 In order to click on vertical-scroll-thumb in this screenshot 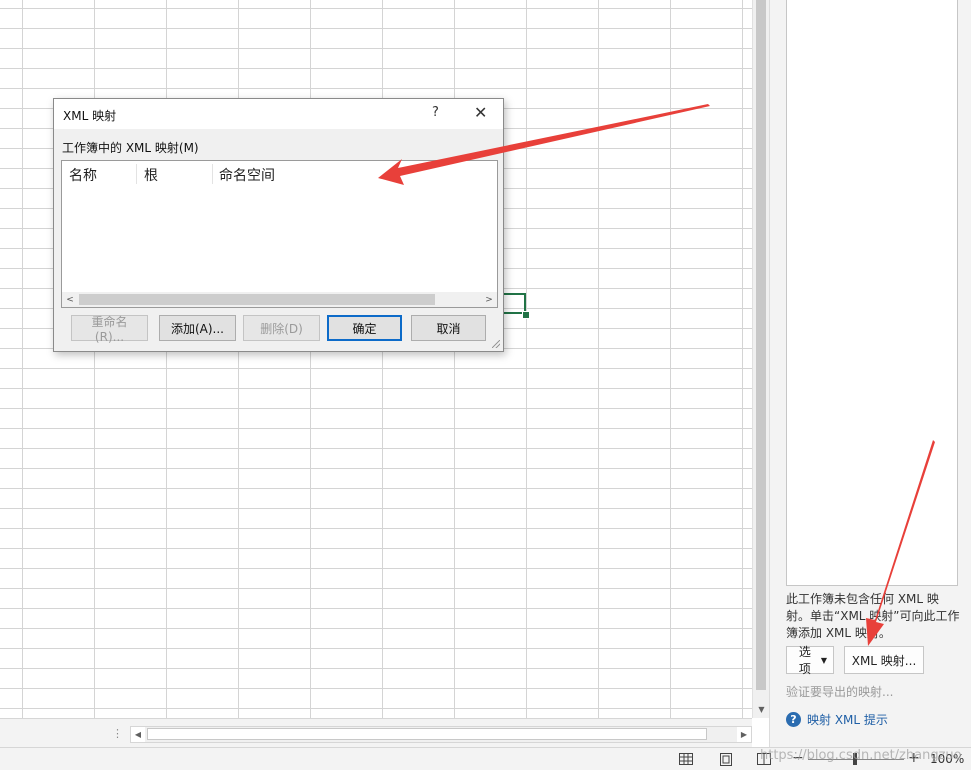, I will do `click(761, 345)`.